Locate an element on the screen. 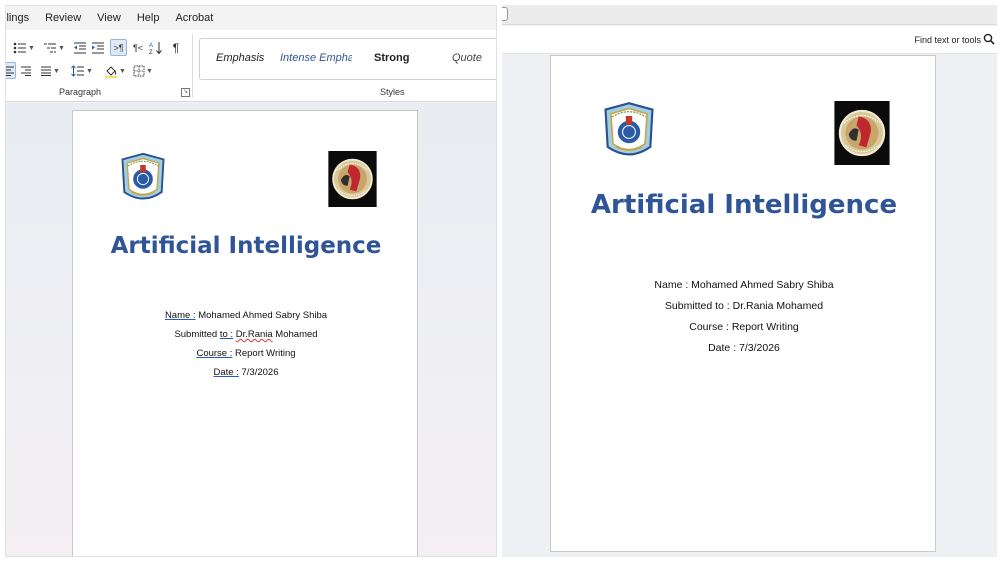  sort-icon: AZ is located at coordinates (155, 48).